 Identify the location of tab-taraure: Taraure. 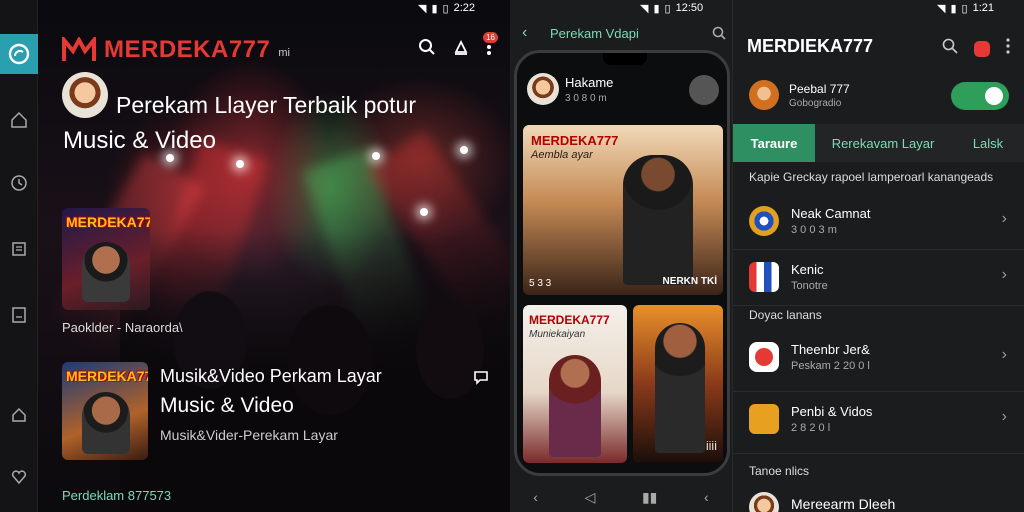
(774, 143).